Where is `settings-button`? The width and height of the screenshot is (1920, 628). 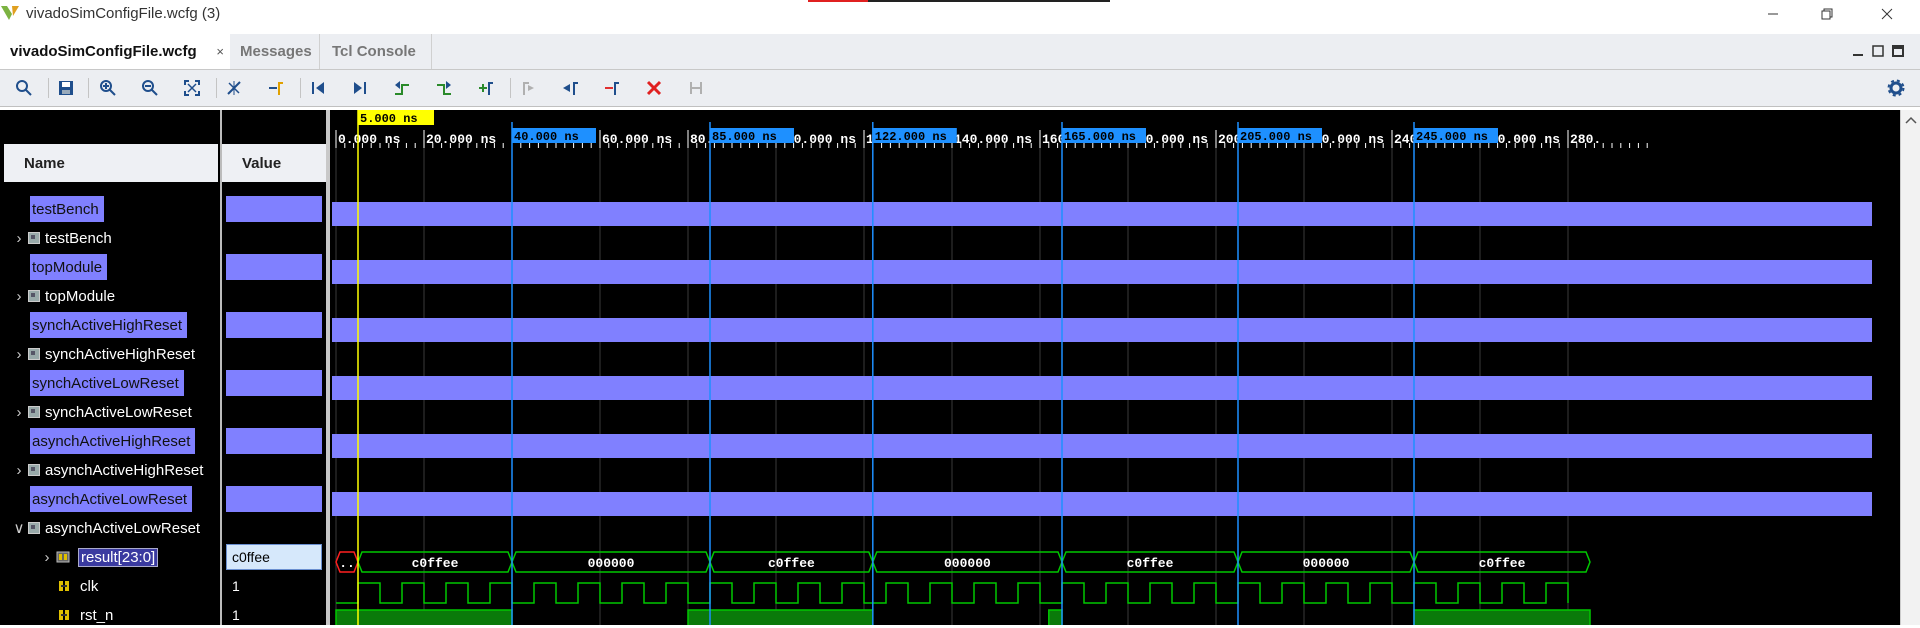
settings-button is located at coordinates (1896, 88).